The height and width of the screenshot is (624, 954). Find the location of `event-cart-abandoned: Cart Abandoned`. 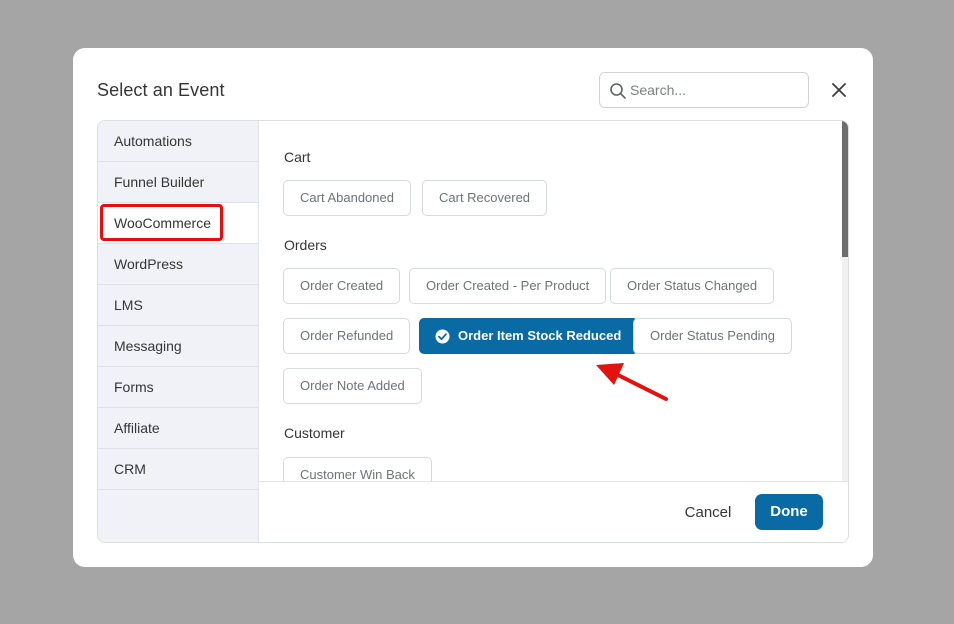

event-cart-abandoned: Cart Abandoned is located at coordinates (347, 198).